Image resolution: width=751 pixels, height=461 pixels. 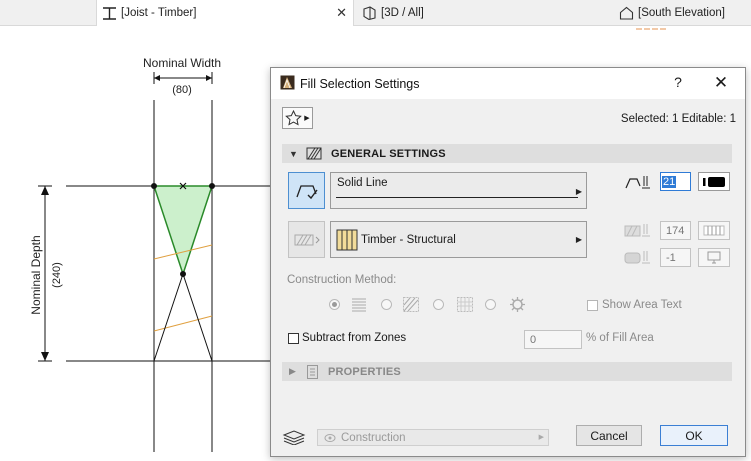 What do you see at coordinates (342, 280) in the screenshot?
I see `construction-method-label: Construction Method:` at bounding box center [342, 280].